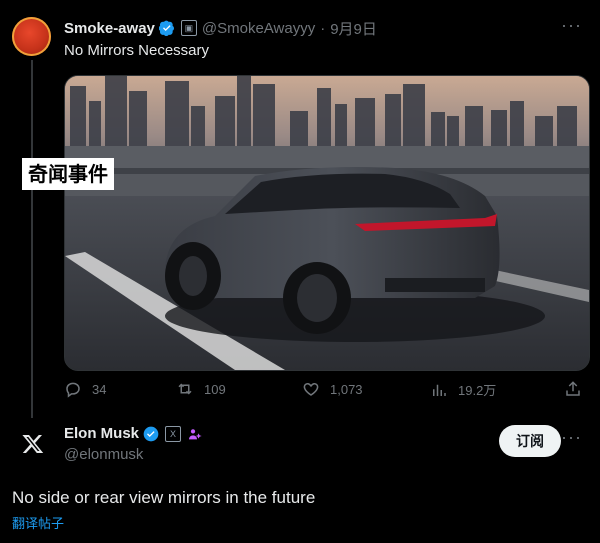  Describe the element at coordinates (173, 433) in the screenshot. I see `x-affiliate-badge-icon: X` at that location.